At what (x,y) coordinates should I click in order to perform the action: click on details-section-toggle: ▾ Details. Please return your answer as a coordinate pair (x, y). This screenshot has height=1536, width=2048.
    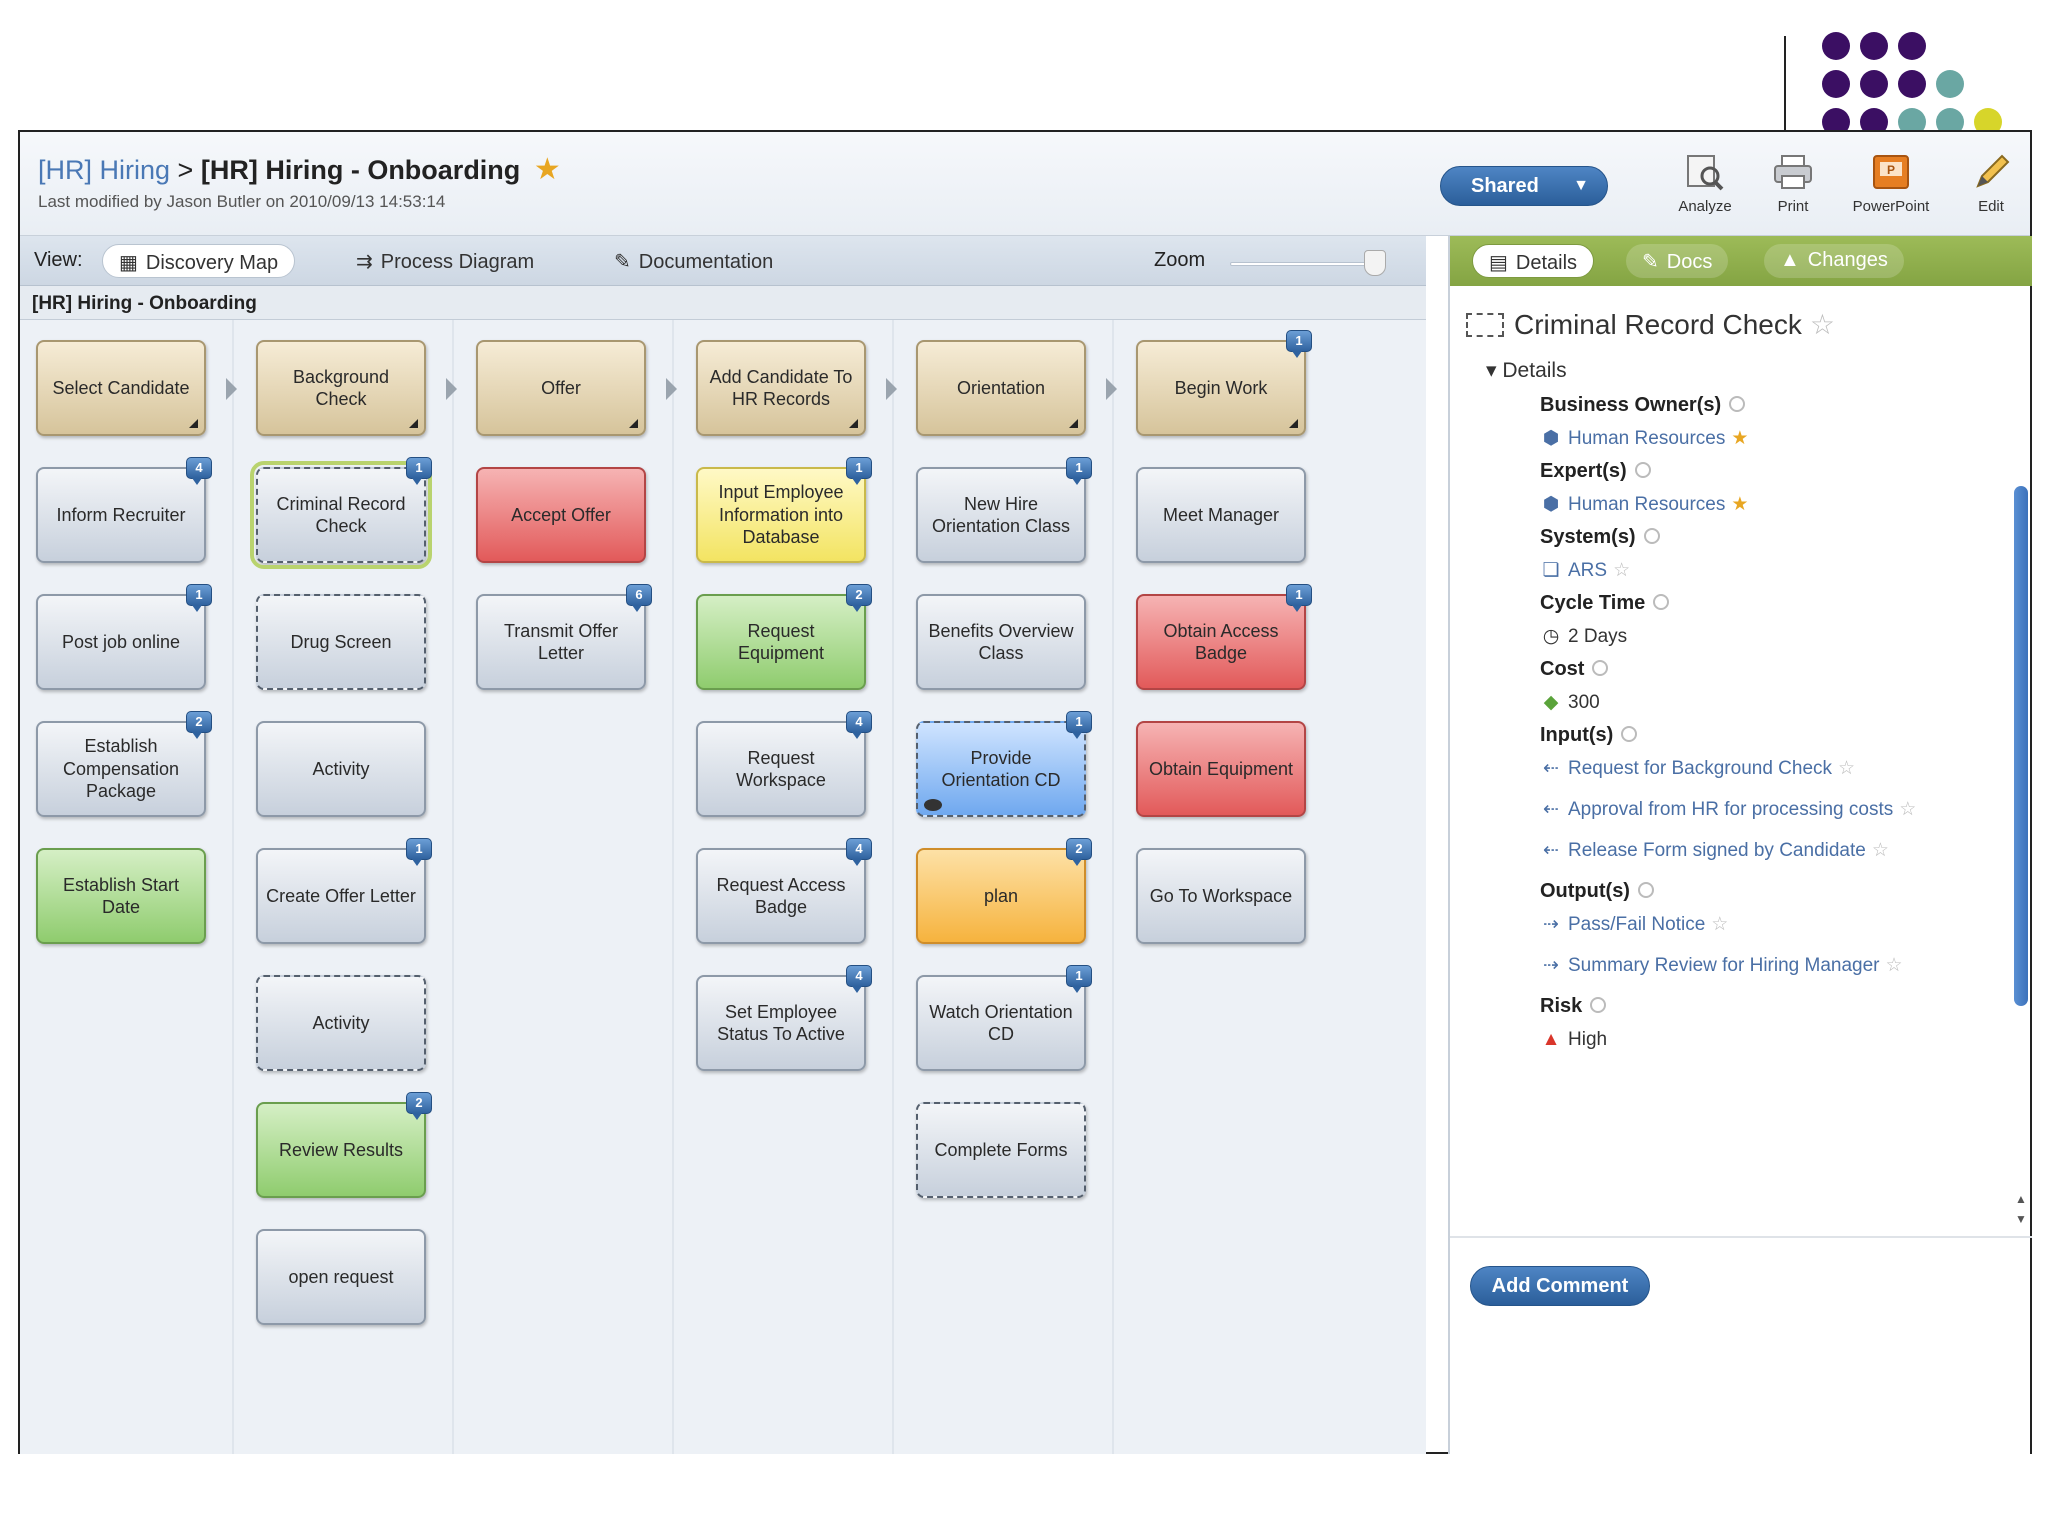
    Looking at the image, I should click on (1526, 370).